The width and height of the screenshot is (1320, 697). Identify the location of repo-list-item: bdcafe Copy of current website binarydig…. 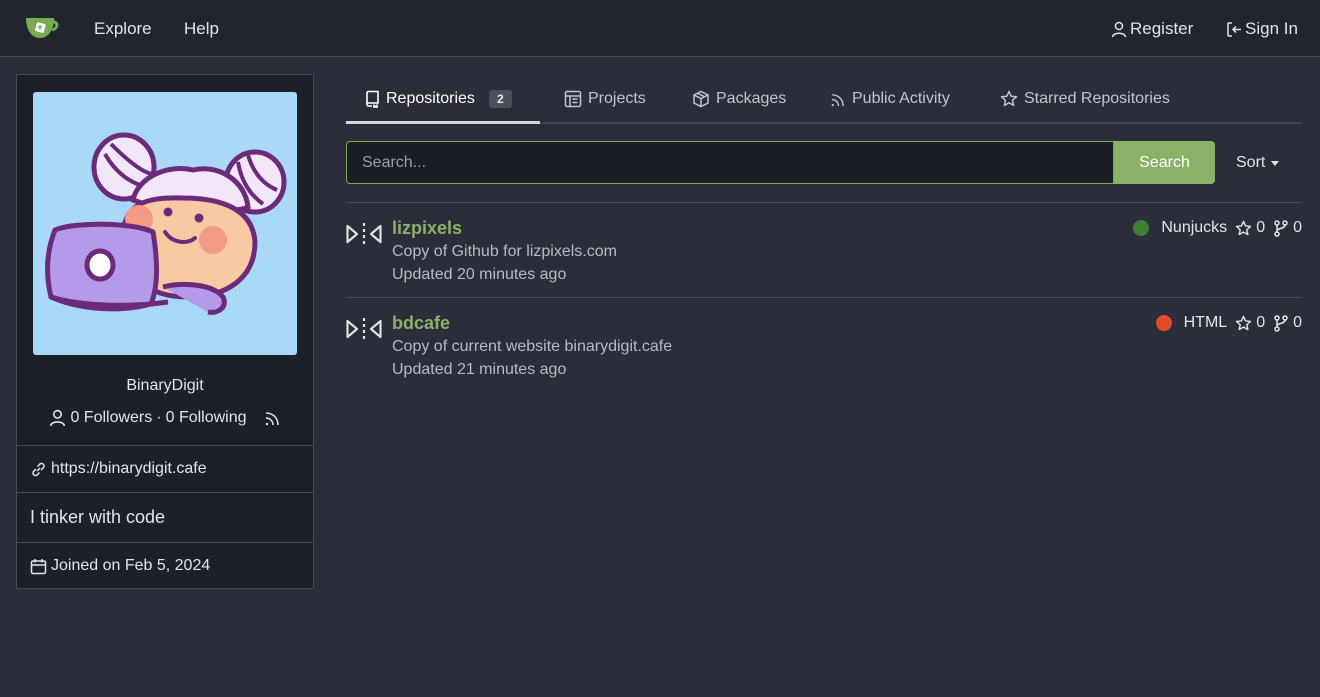
(824, 344).